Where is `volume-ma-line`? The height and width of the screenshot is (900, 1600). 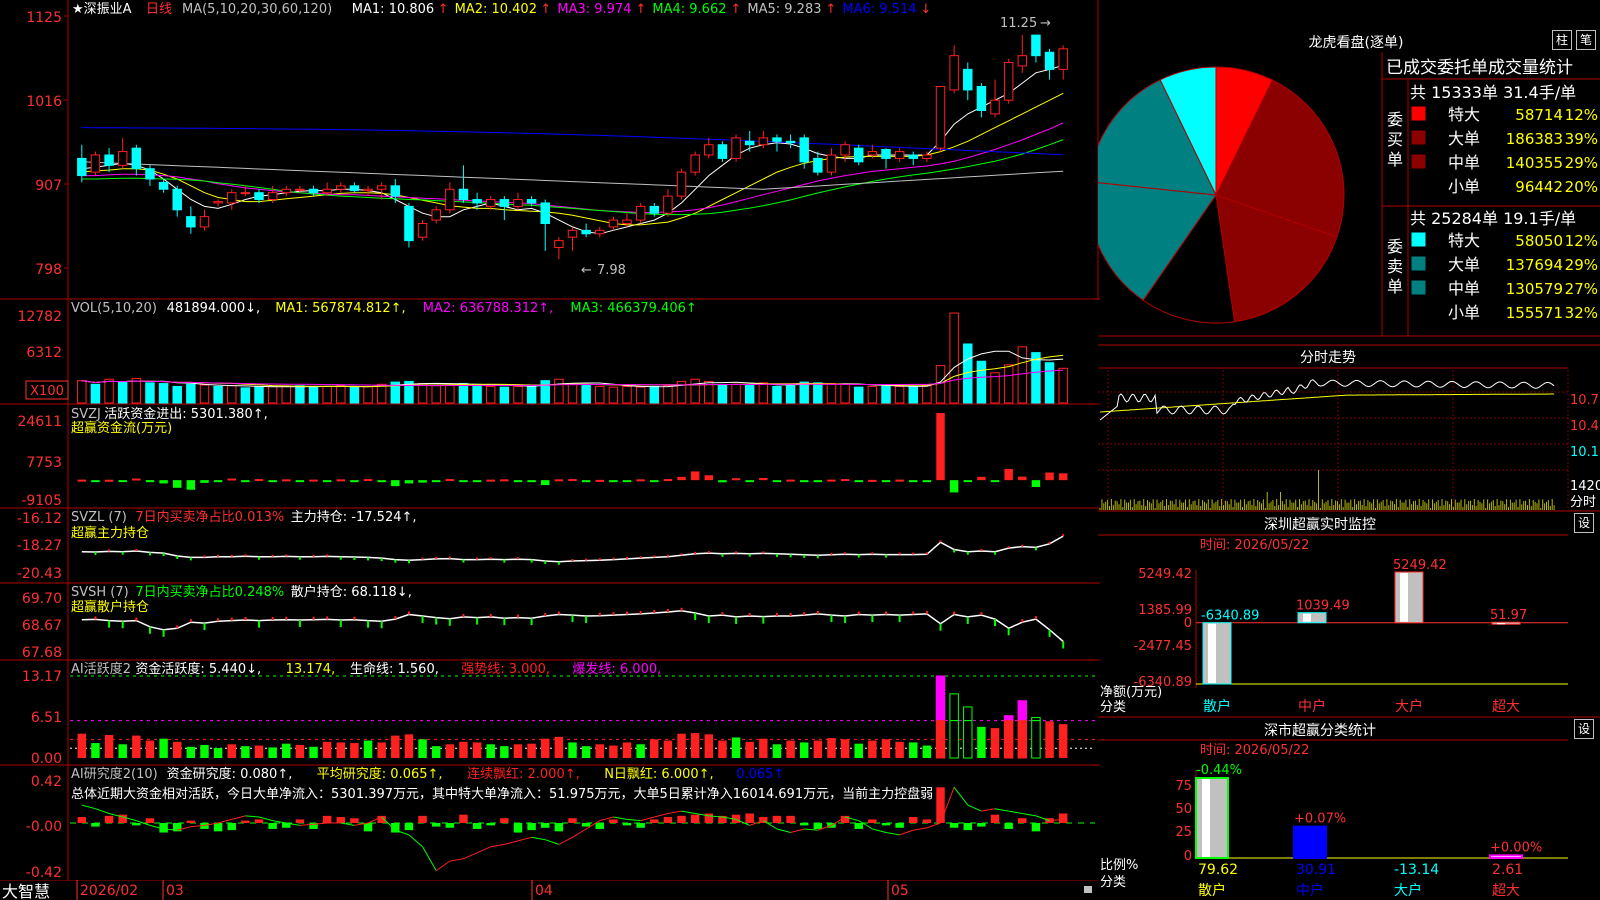
volume-ma-line is located at coordinates (572, 371).